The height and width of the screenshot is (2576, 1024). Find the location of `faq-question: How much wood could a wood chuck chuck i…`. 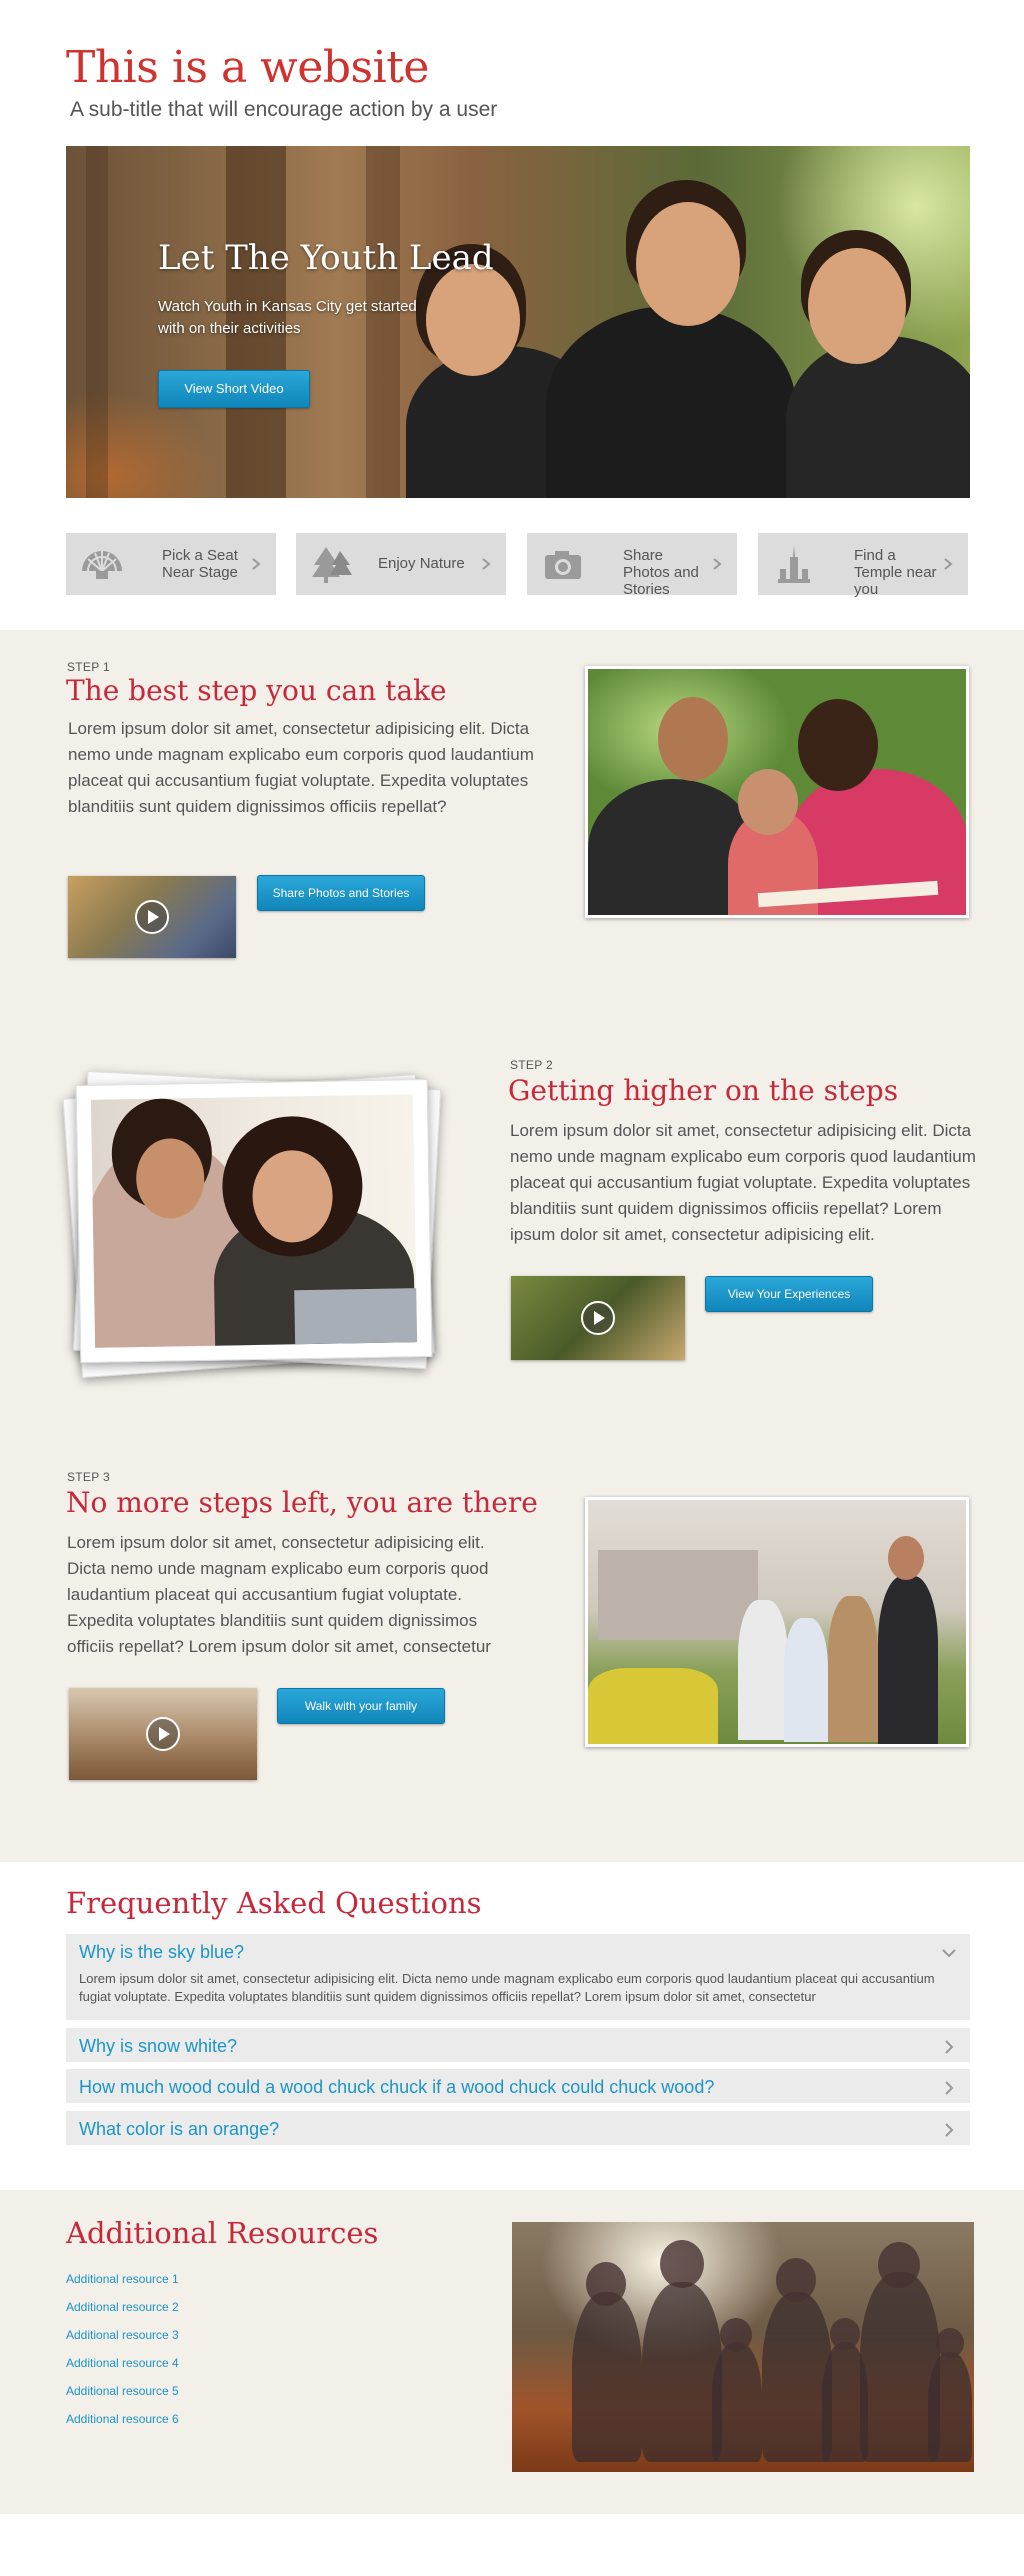

faq-question: How much wood could a wood chuck chuck i… is located at coordinates (397, 2087).